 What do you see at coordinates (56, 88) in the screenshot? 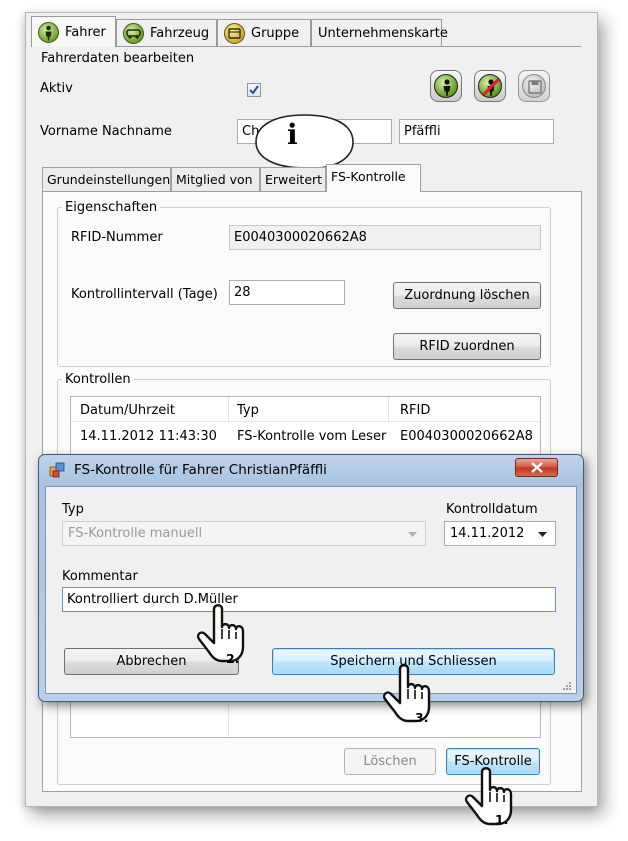
I see `aktiv-label: Aktiv` at bounding box center [56, 88].